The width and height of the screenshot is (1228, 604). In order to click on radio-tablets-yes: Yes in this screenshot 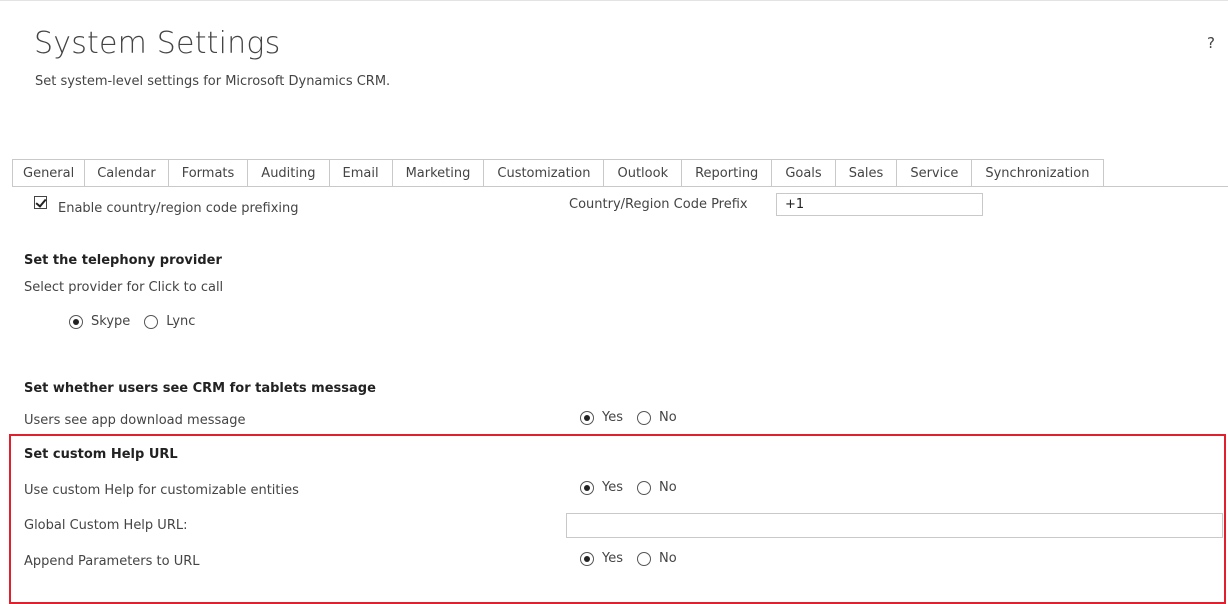, I will do `click(601, 417)`.